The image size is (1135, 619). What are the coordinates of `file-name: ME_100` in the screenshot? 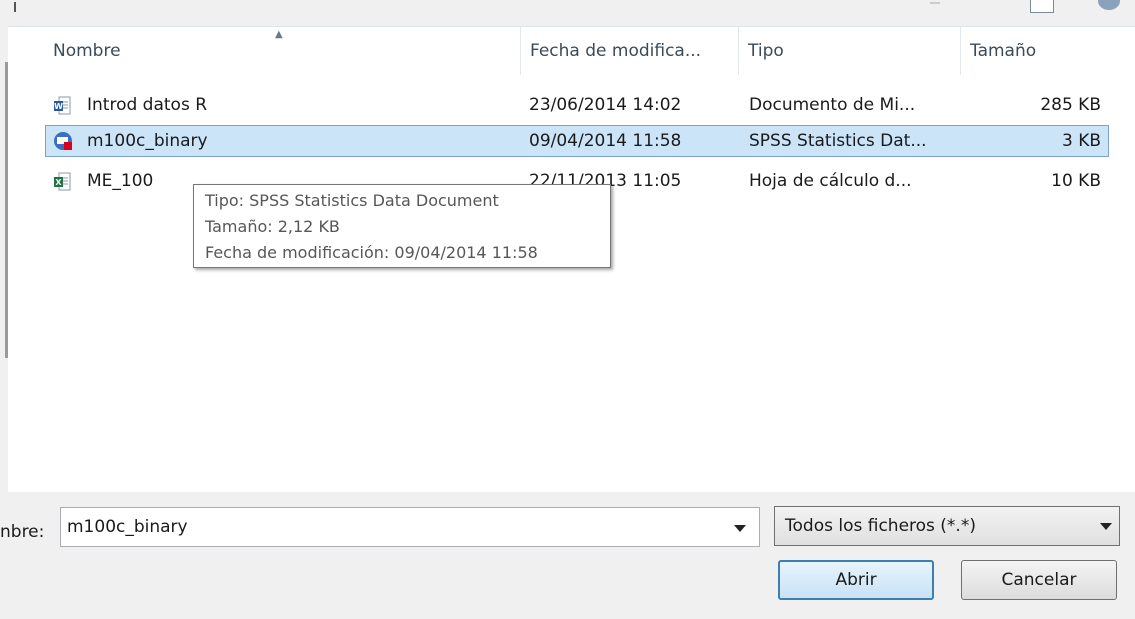 It's located at (120, 181).